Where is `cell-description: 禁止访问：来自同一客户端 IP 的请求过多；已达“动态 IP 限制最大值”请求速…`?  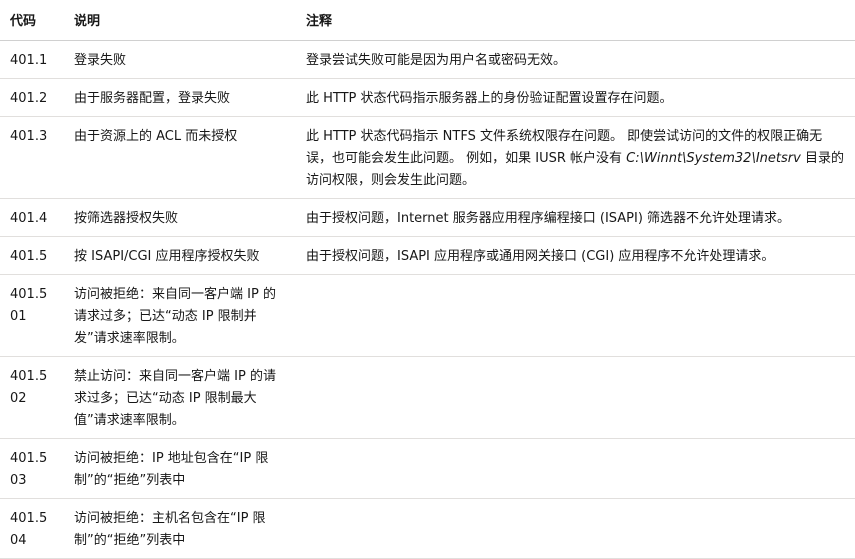
cell-description: 禁止访问：来自同一客户端 IP 的请求过多；已达“动态 IP 限制最大值”请求速… is located at coordinates (180, 397).